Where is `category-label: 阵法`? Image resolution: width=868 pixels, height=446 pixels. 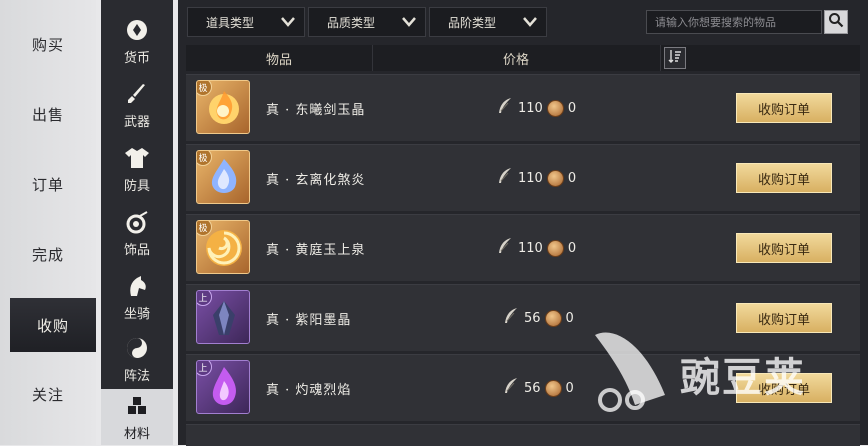
category-label: 阵法 is located at coordinates (136, 376).